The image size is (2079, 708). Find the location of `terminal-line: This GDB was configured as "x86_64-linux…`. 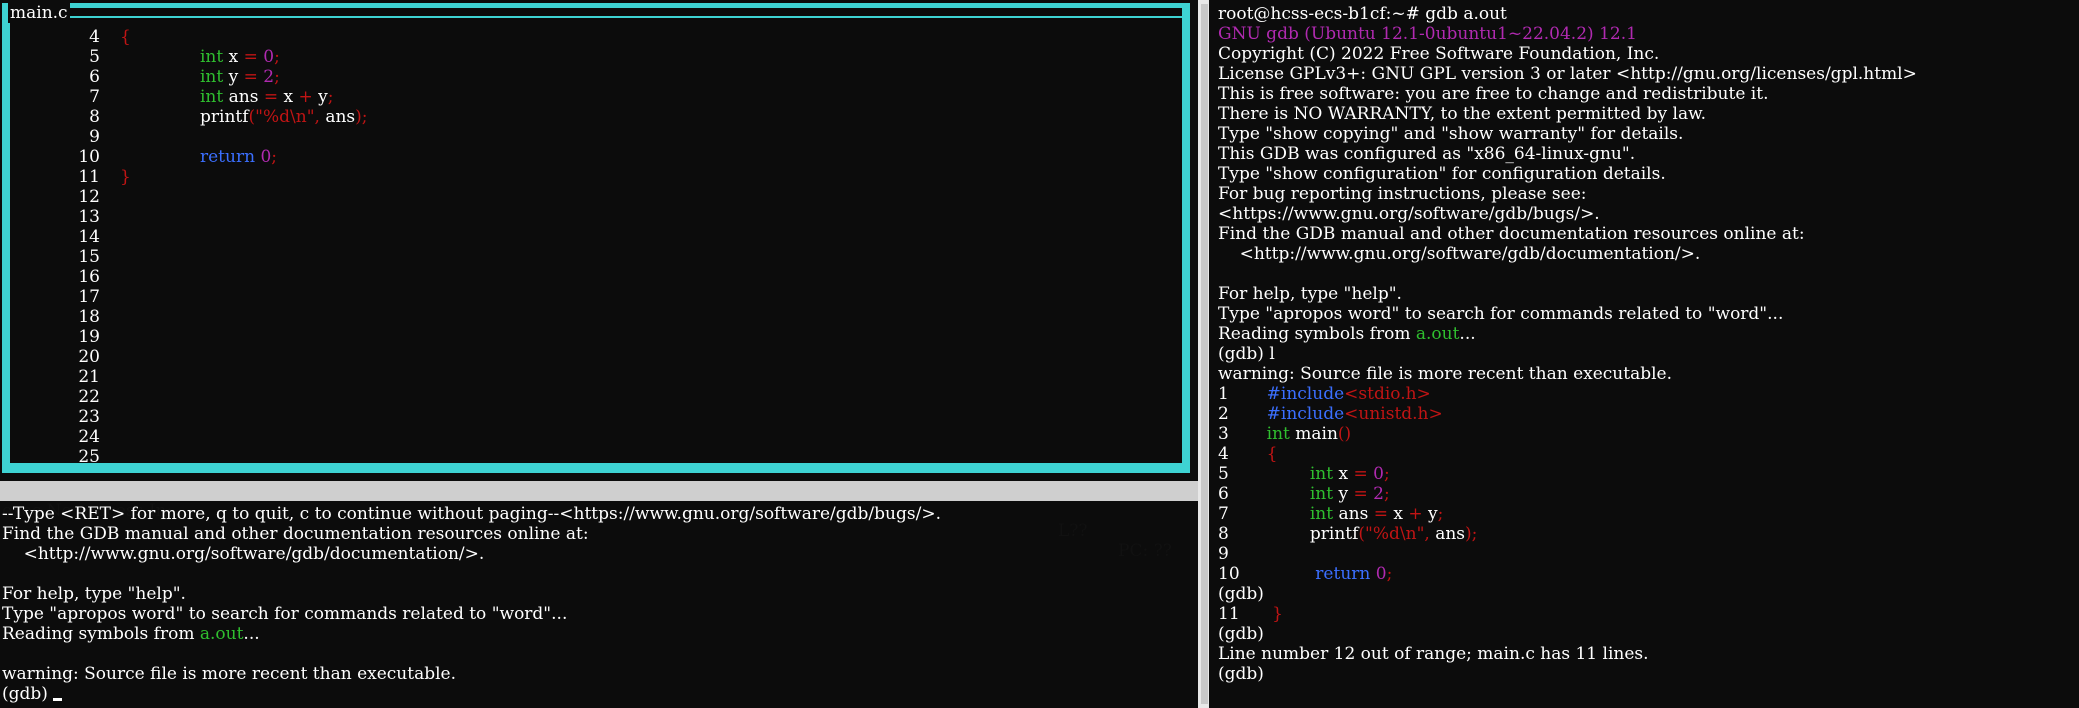

terminal-line: This GDB was configured as "x86_64-linux… is located at coordinates (1567, 154).